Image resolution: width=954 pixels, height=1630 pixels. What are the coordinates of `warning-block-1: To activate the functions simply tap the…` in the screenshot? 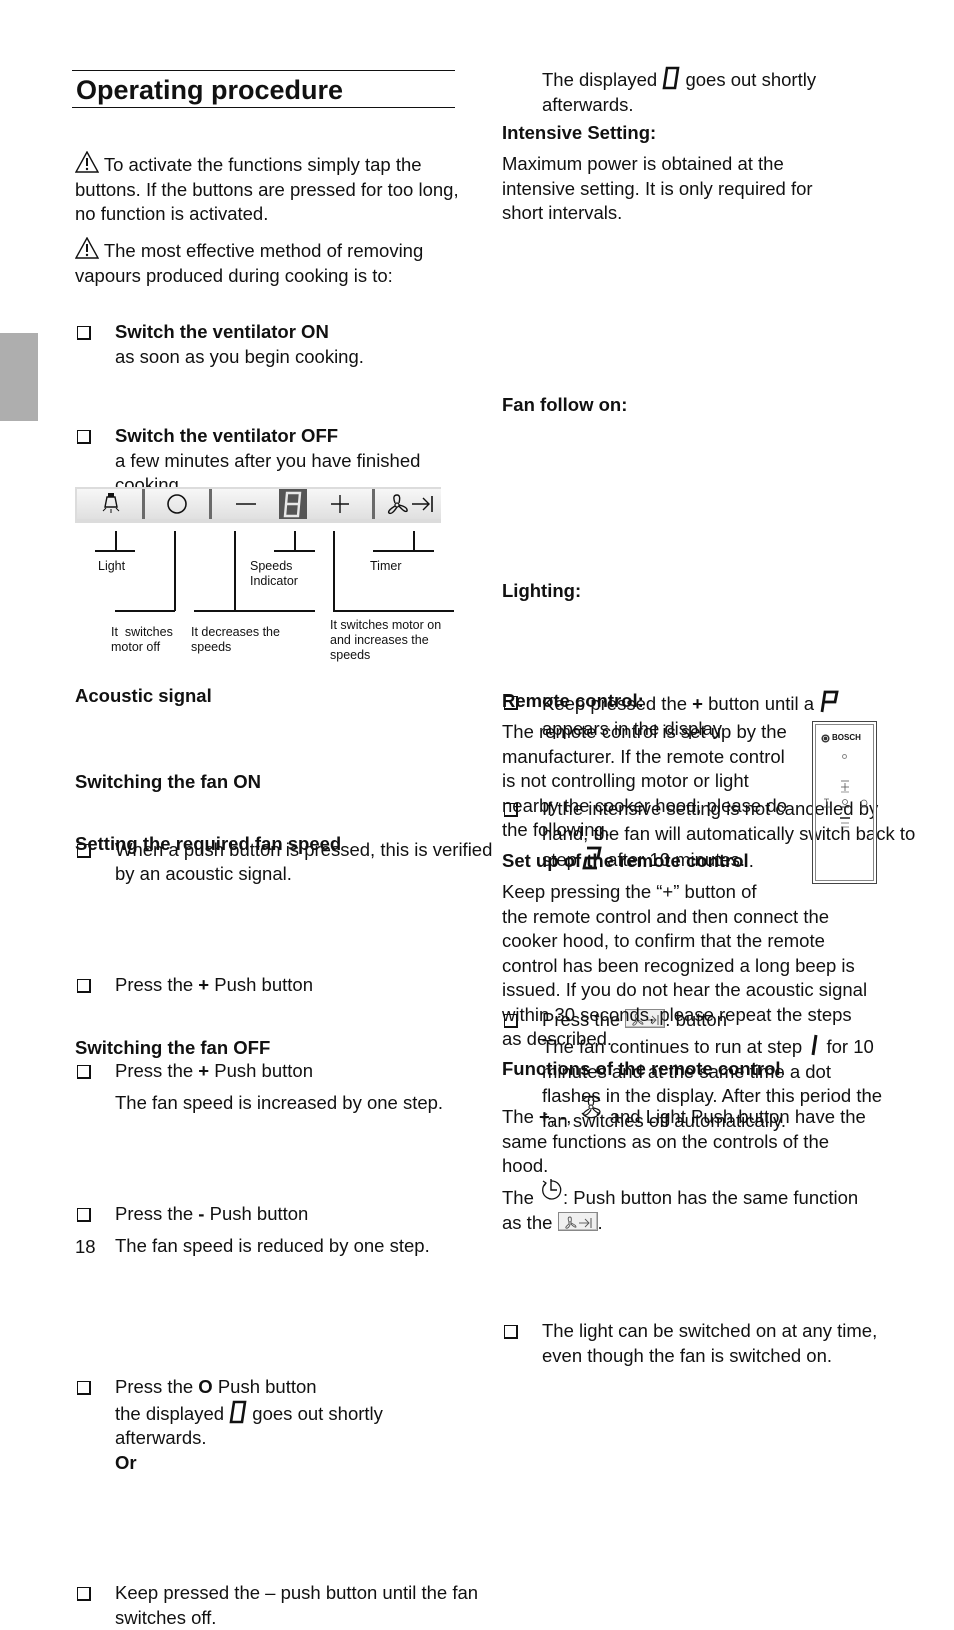 It's located at (267, 189).